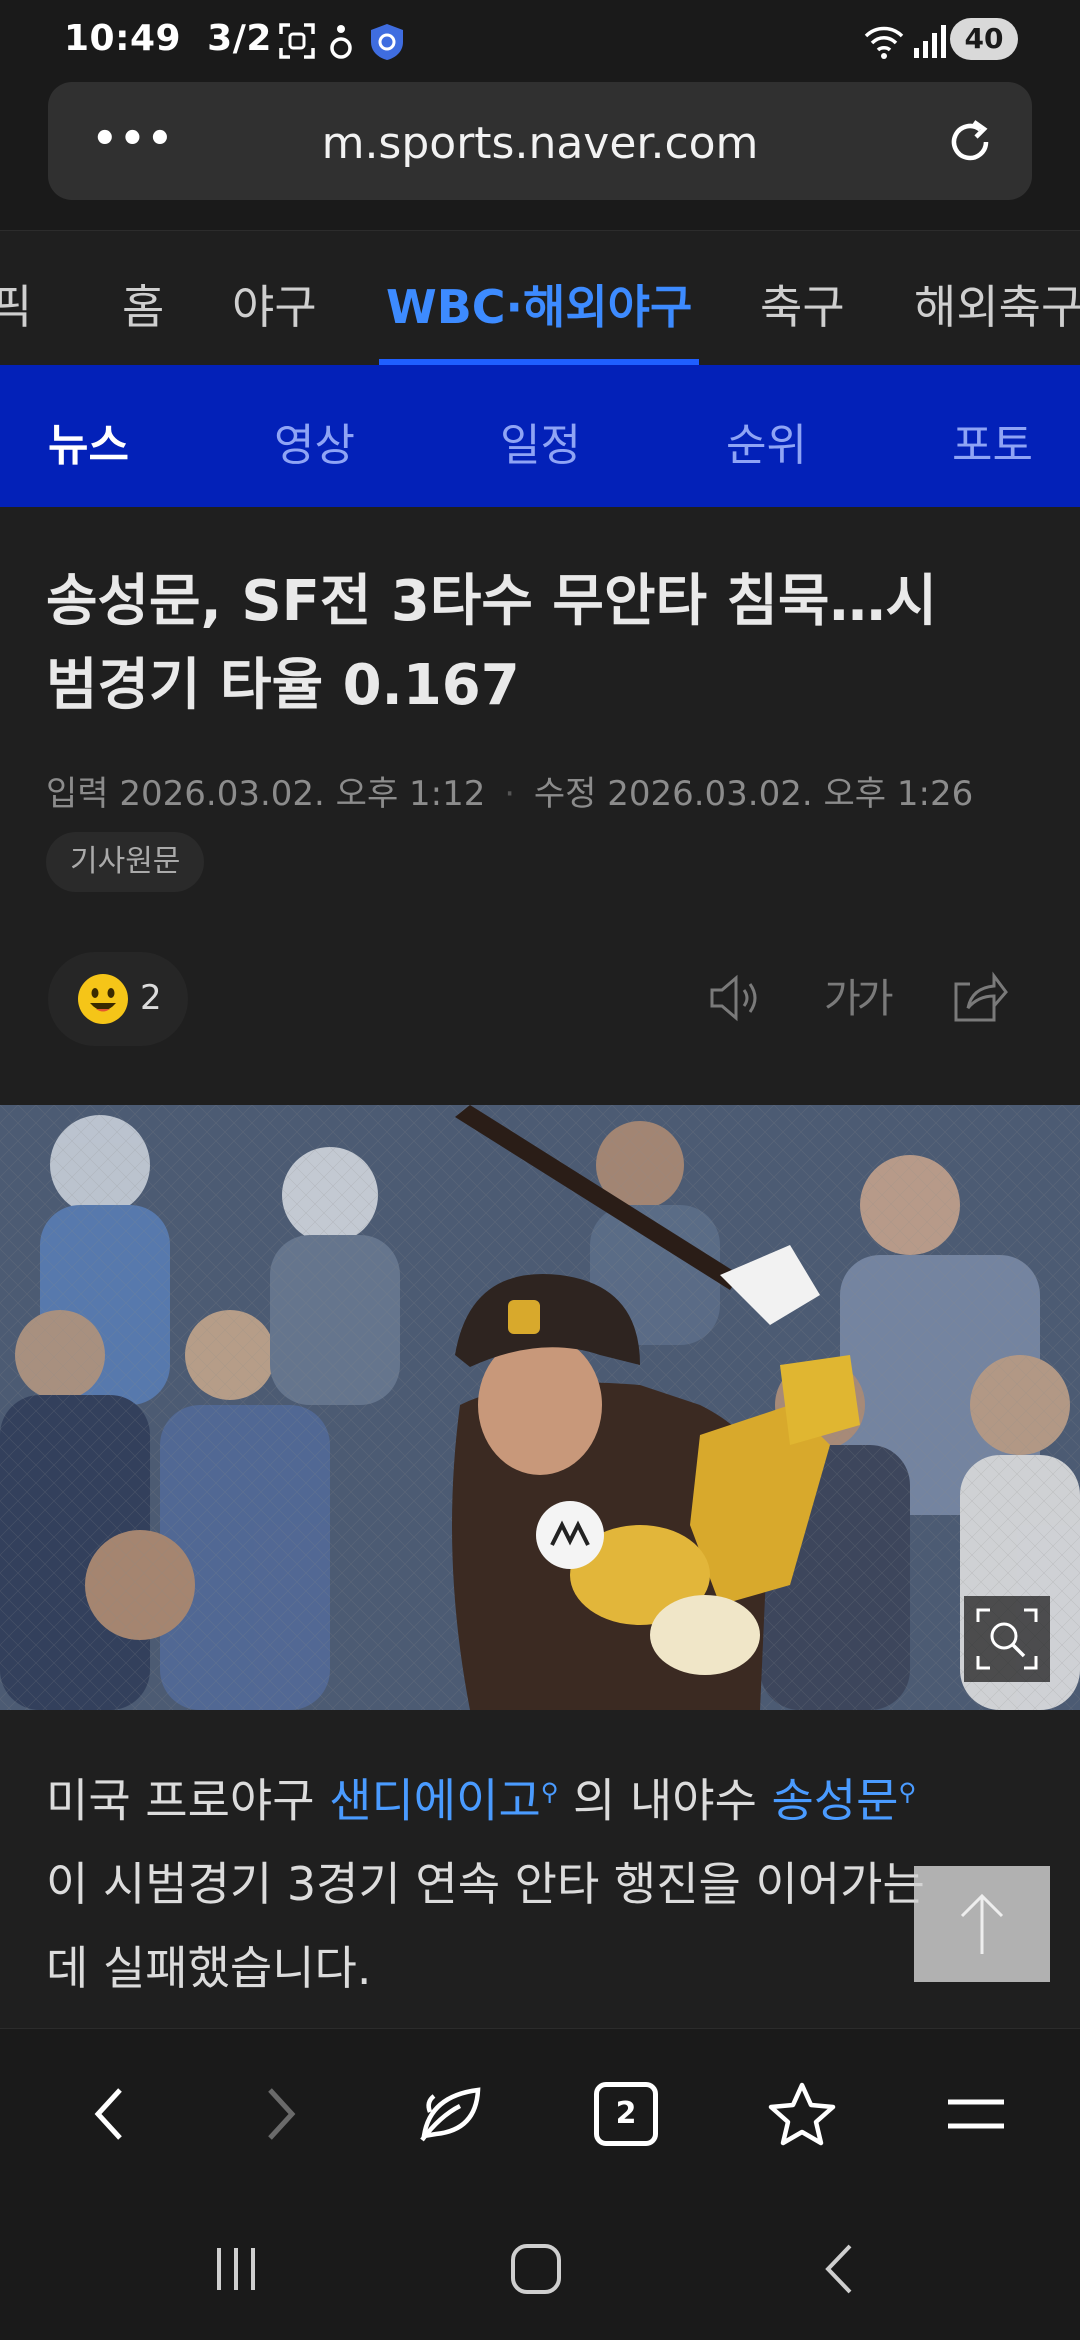 The height and width of the screenshot is (2340, 1080). I want to click on nav-item-wbc-mlb: WBC·해외야구, so click(539, 304).